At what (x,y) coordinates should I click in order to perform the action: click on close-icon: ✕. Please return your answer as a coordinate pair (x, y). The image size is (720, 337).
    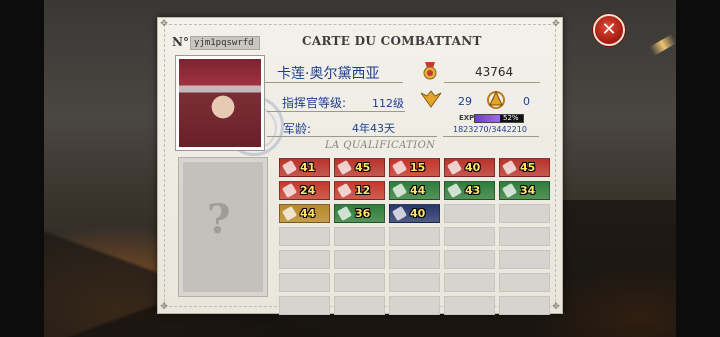
    Looking at the image, I should click on (609, 29).